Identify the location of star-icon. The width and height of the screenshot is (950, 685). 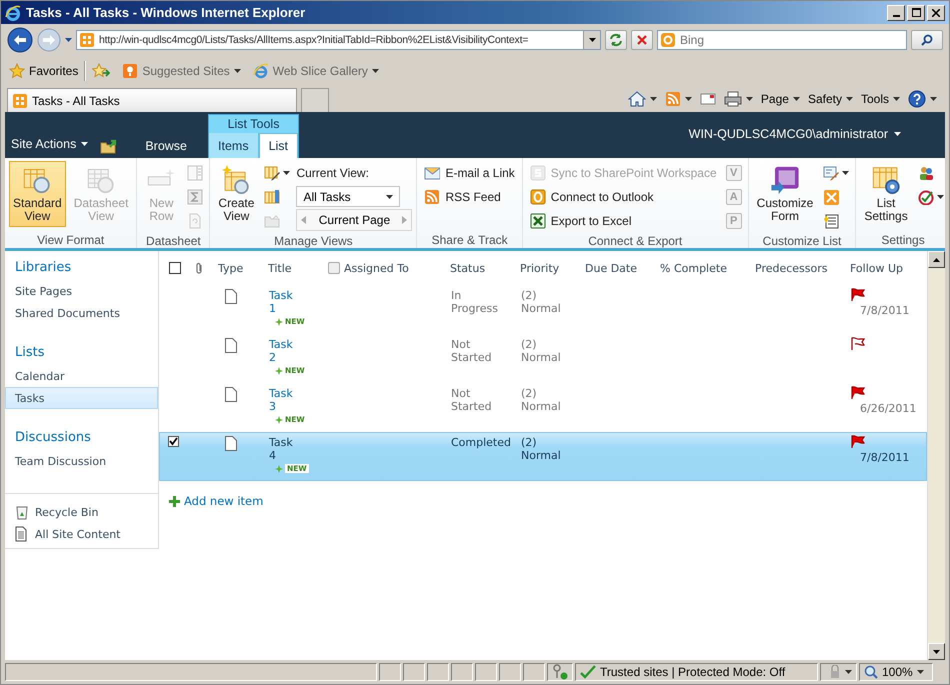
(17, 71).